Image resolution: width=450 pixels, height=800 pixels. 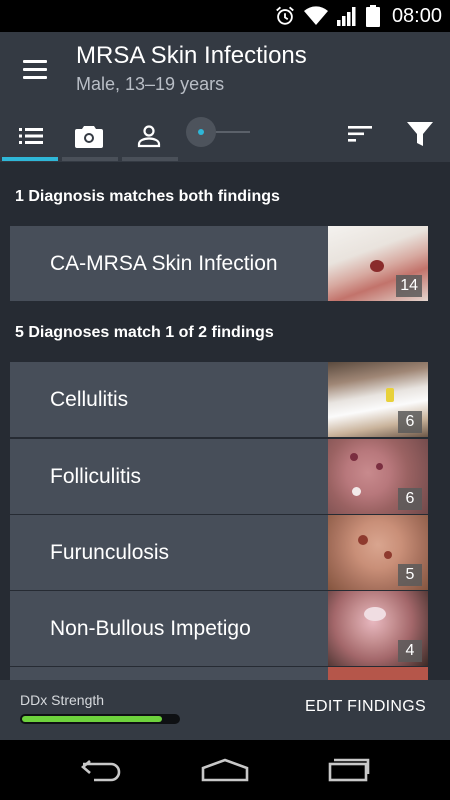 I want to click on menu-icon, so click(x=35, y=61).